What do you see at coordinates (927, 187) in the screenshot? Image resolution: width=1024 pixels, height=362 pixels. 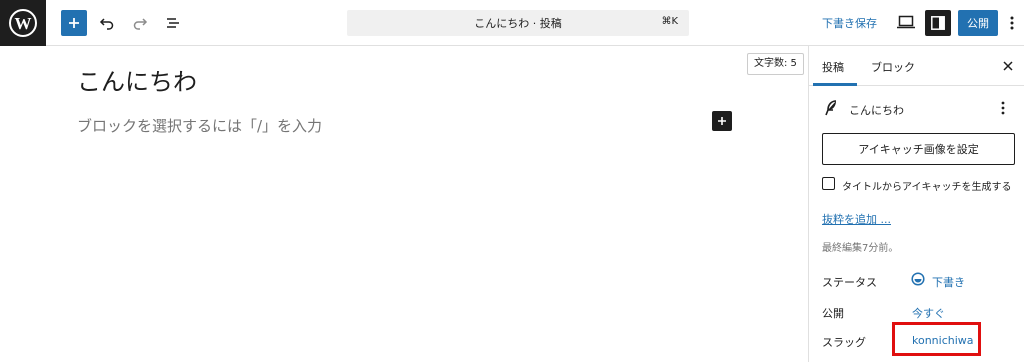 I see `generate-featured-label: タイトルからアイキャッチを生成する` at bounding box center [927, 187].